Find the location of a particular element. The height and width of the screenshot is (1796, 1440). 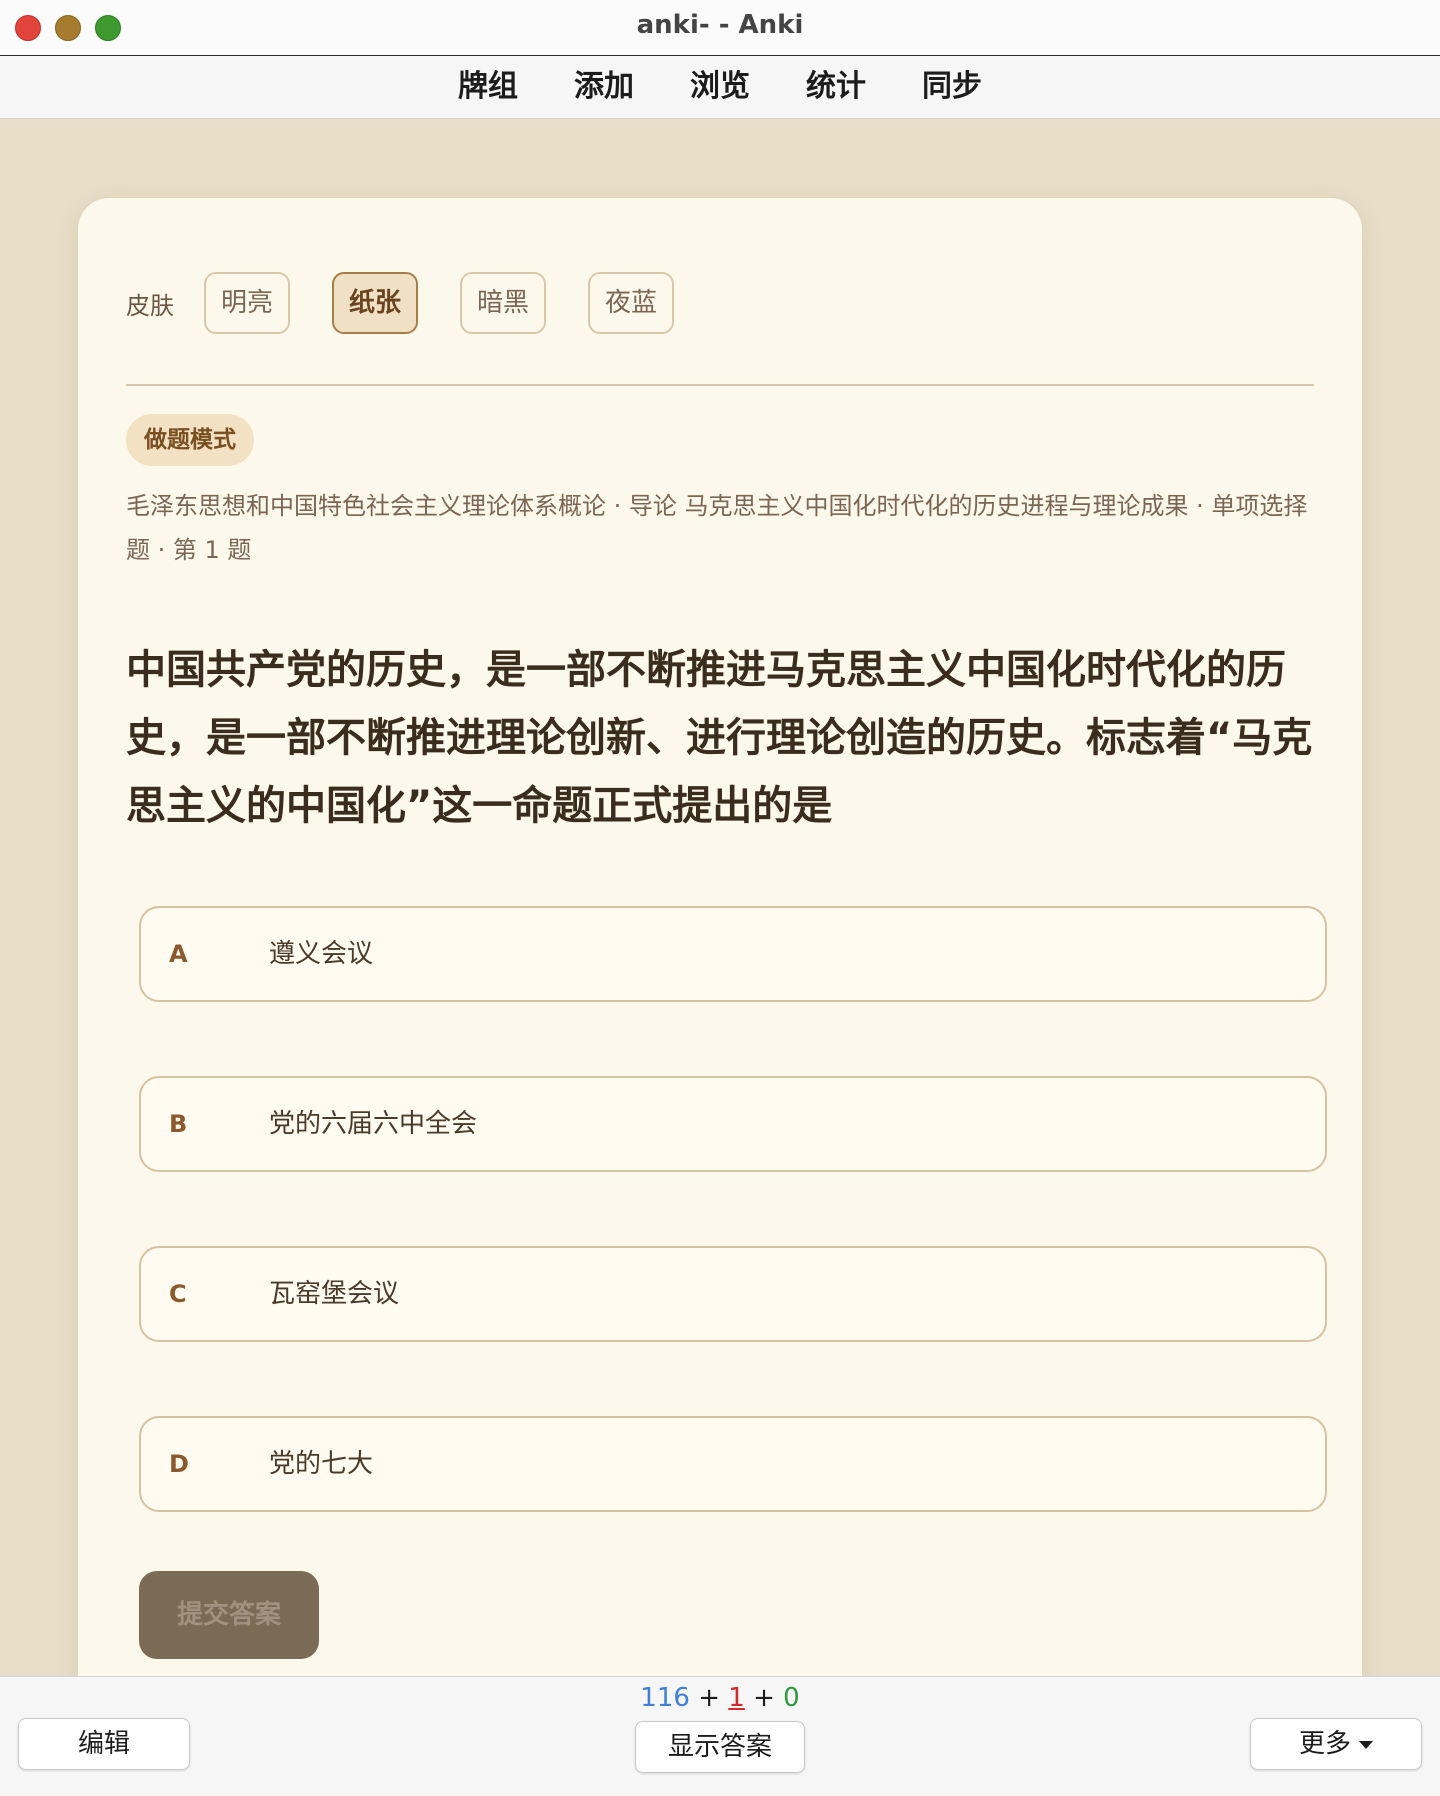

window-title: anki- - Anki is located at coordinates (720, 25).